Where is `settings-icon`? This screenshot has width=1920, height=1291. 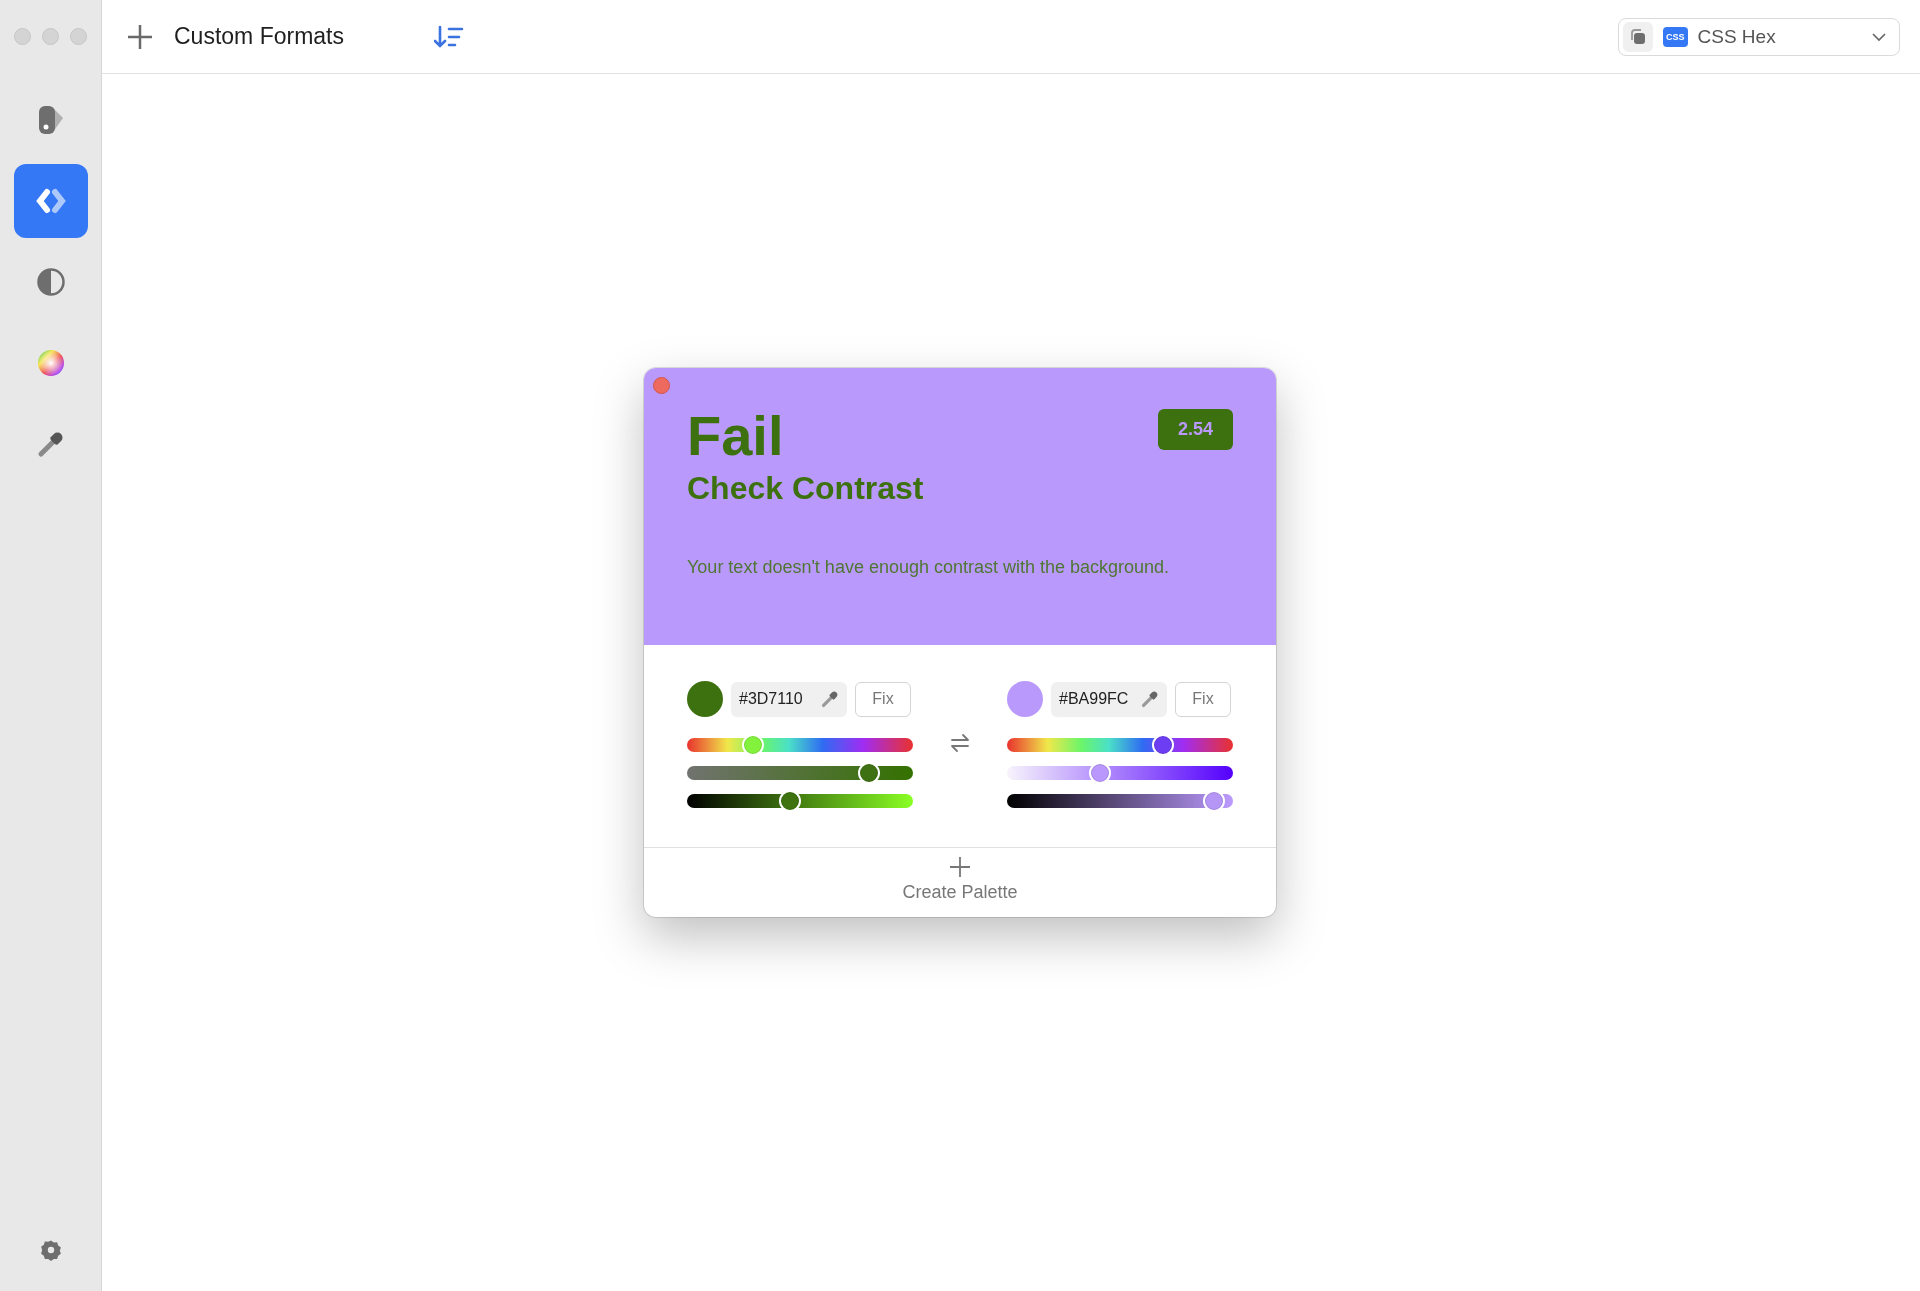 settings-icon is located at coordinates (50, 1250).